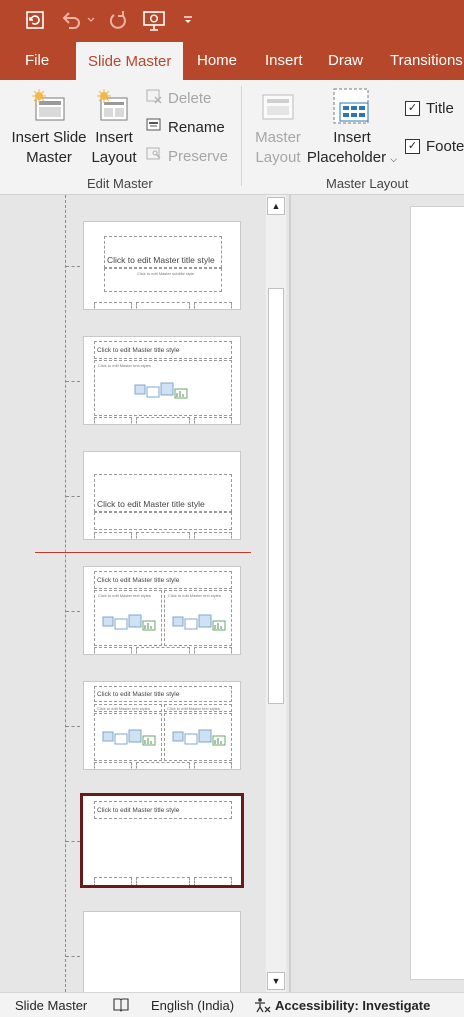  I want to click on insertion-marker, so click(143, 552).